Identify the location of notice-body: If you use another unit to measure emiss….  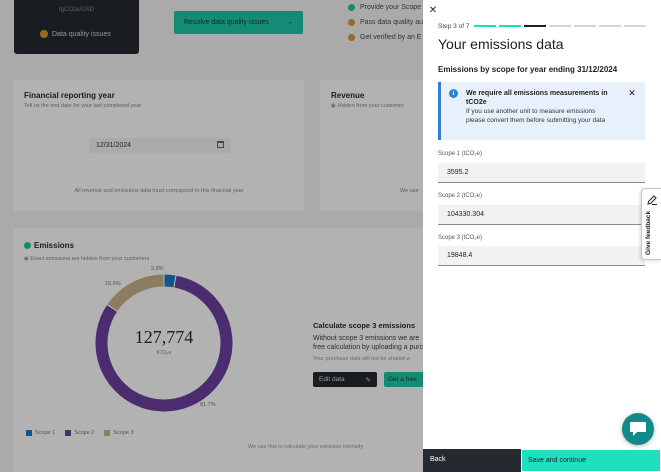
(536, 116).